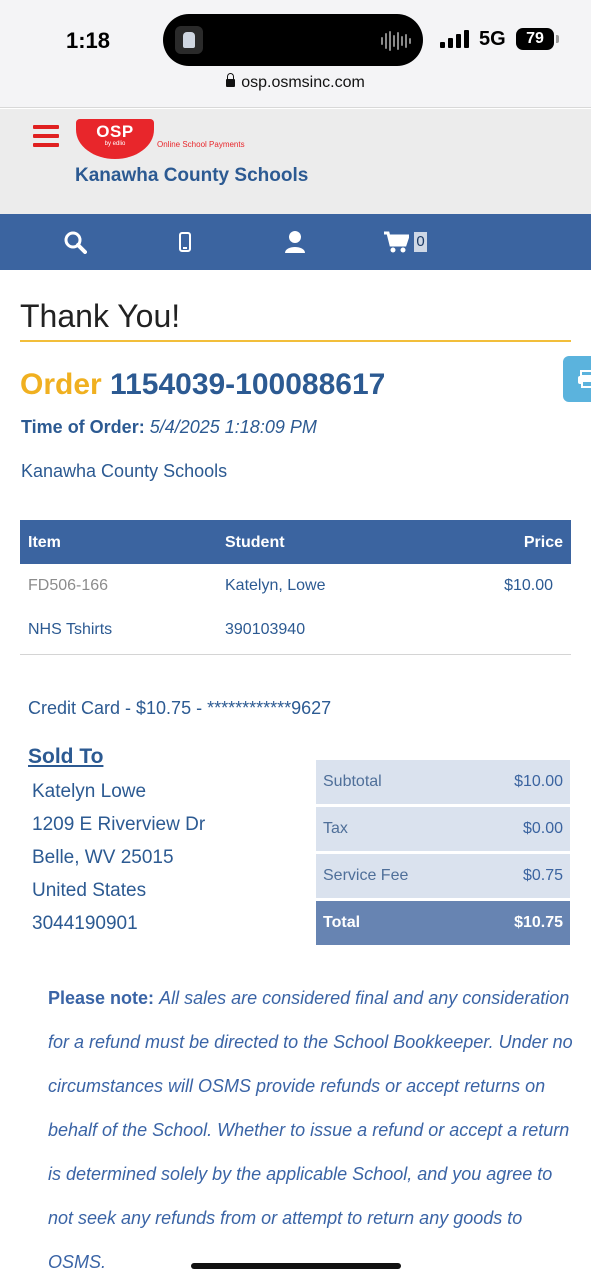 Image resolution: width=591 pixels, height=1280 pixels. What do you see at coordinates (248, 384) in the screenshot?
I see `order-number: 1154039-100088617` at bounding box center [248, 384].